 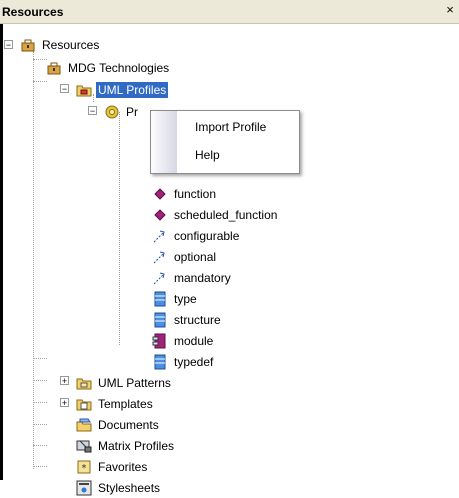 I want to click on tree-item-function: function, so click(x=185, y=194).